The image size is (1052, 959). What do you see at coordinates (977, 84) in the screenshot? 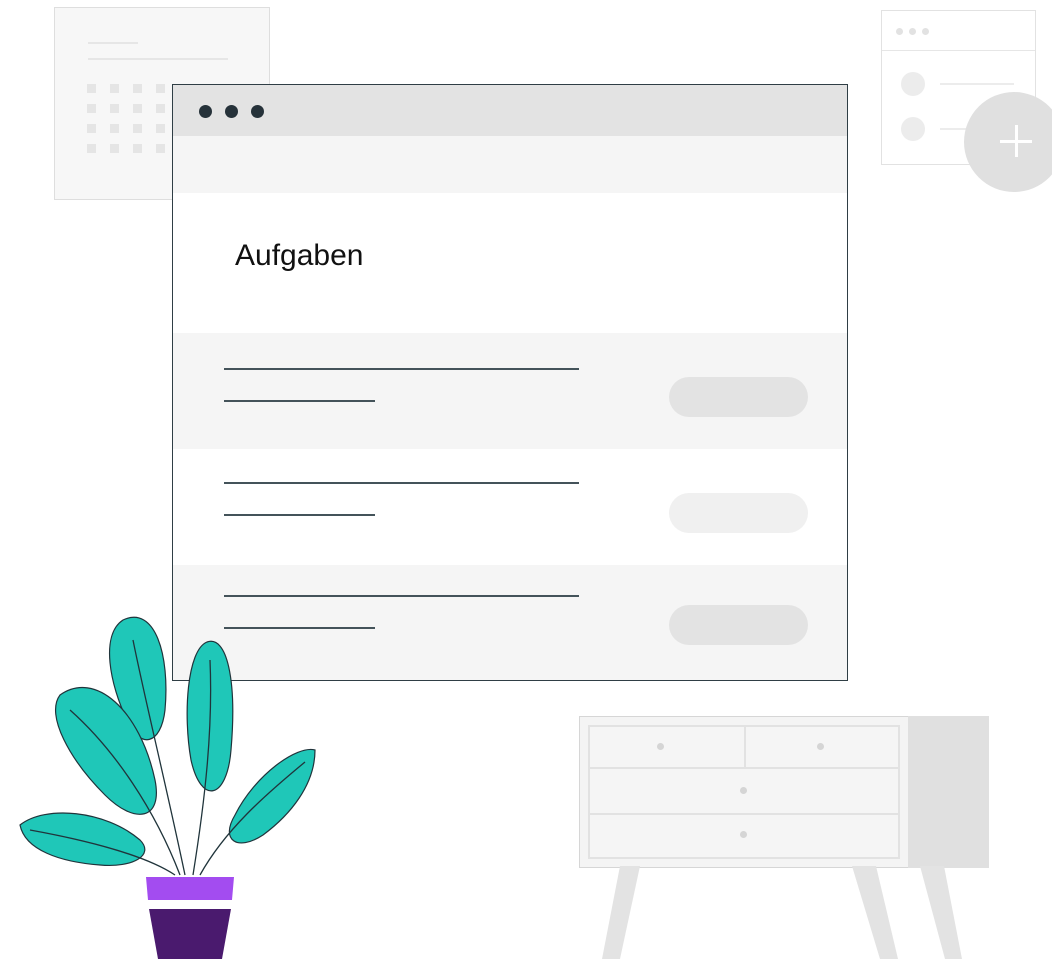
I see `mini-list-line` at bounding box center [977, 84].